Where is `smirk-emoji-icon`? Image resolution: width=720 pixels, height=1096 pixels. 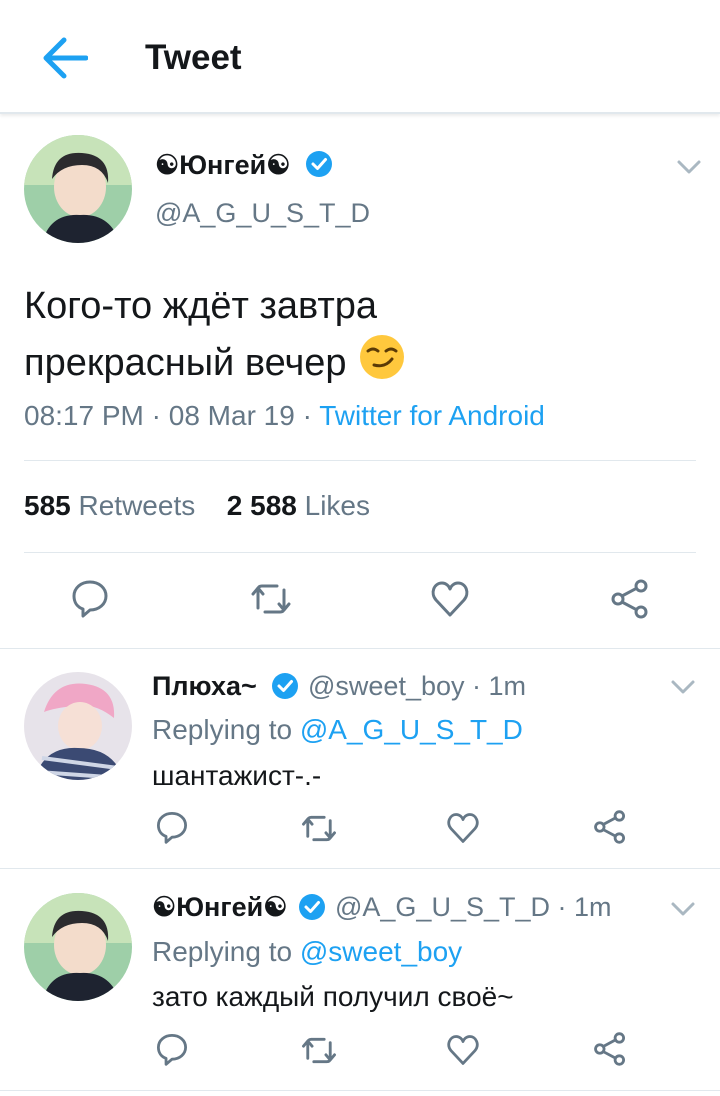 smirk-emoji-icon is located at coordinates (382, 365).